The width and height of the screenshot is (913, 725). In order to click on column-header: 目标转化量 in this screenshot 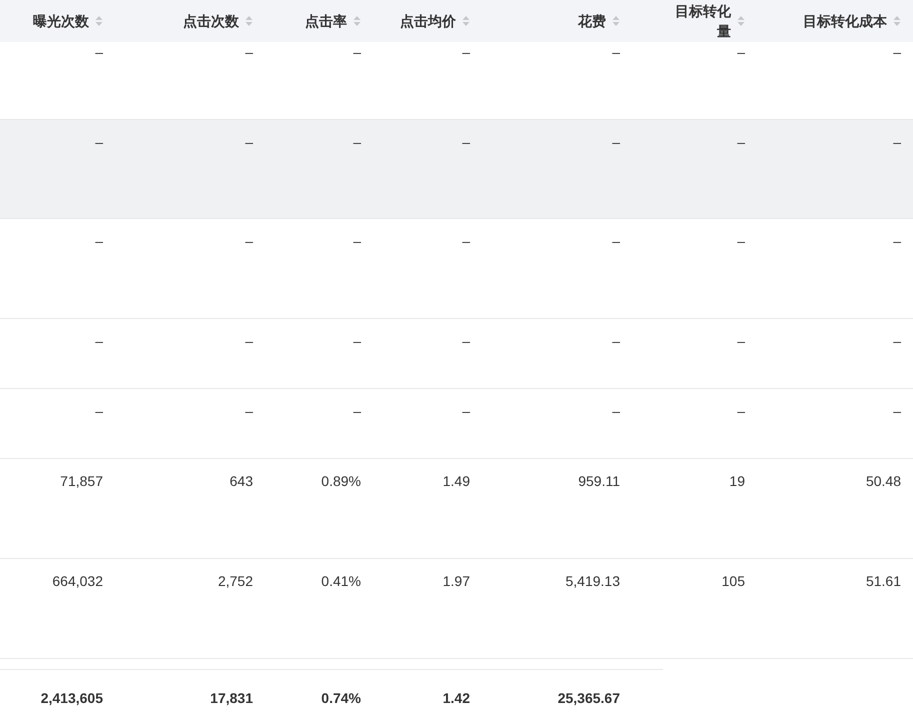, I will do `click(702, 21)`.